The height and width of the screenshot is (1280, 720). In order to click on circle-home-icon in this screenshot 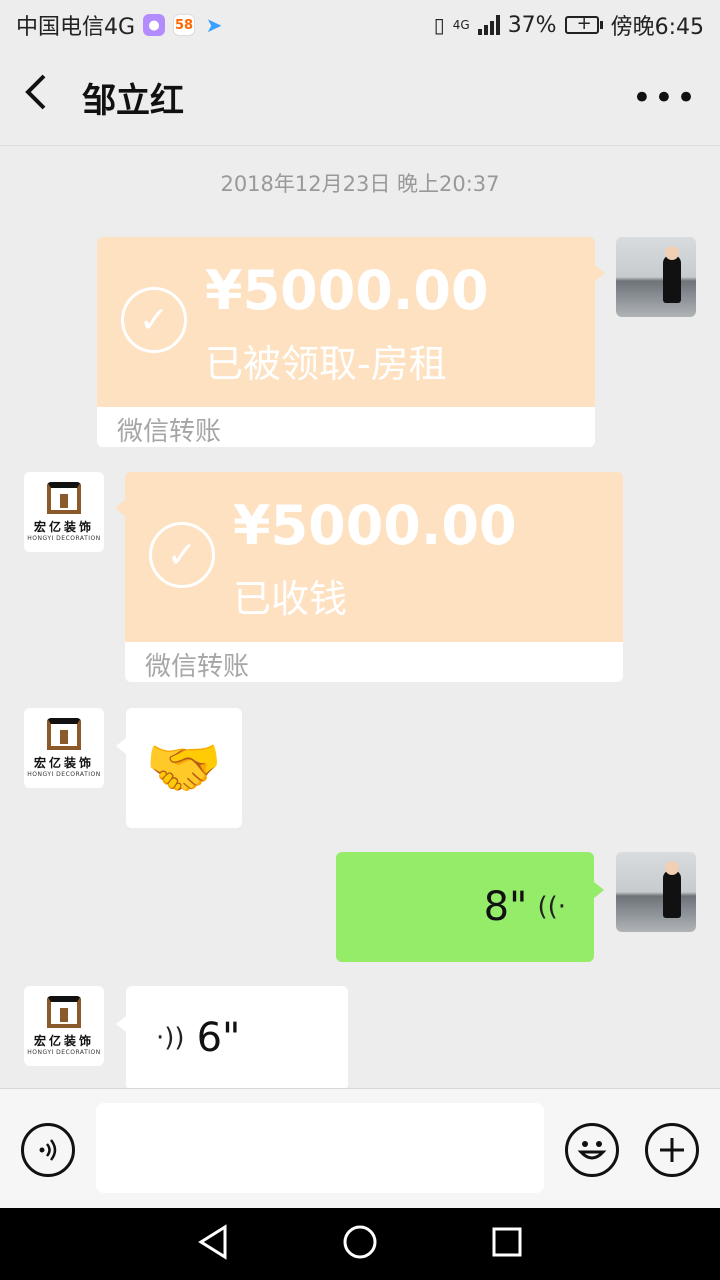, I will do `click(360, 1242)`.